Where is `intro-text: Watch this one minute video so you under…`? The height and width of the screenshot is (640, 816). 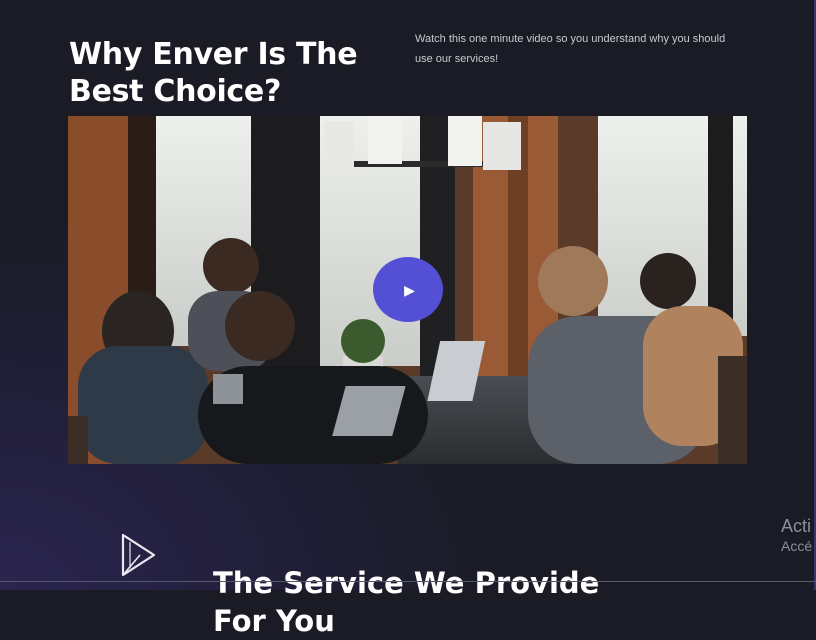
intro-text: Watch this one minute video so you under… is located at coordinates (570, 49).